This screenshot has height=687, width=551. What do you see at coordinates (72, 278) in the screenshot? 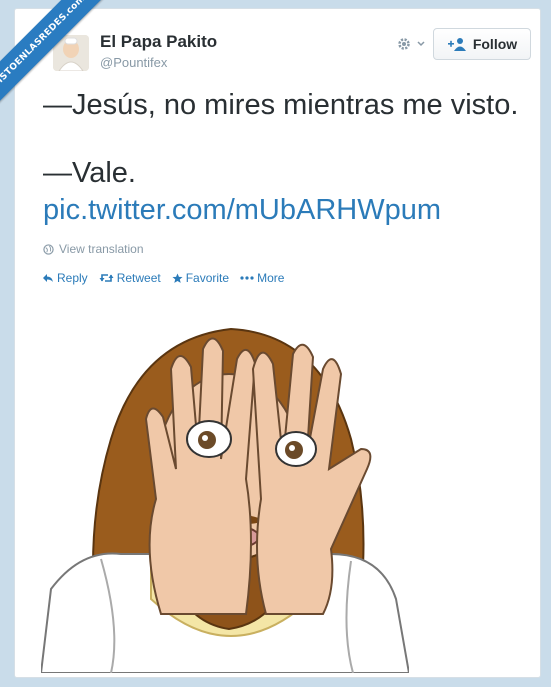
I see `reply-label: Reply` at bounding box center [72, 278].